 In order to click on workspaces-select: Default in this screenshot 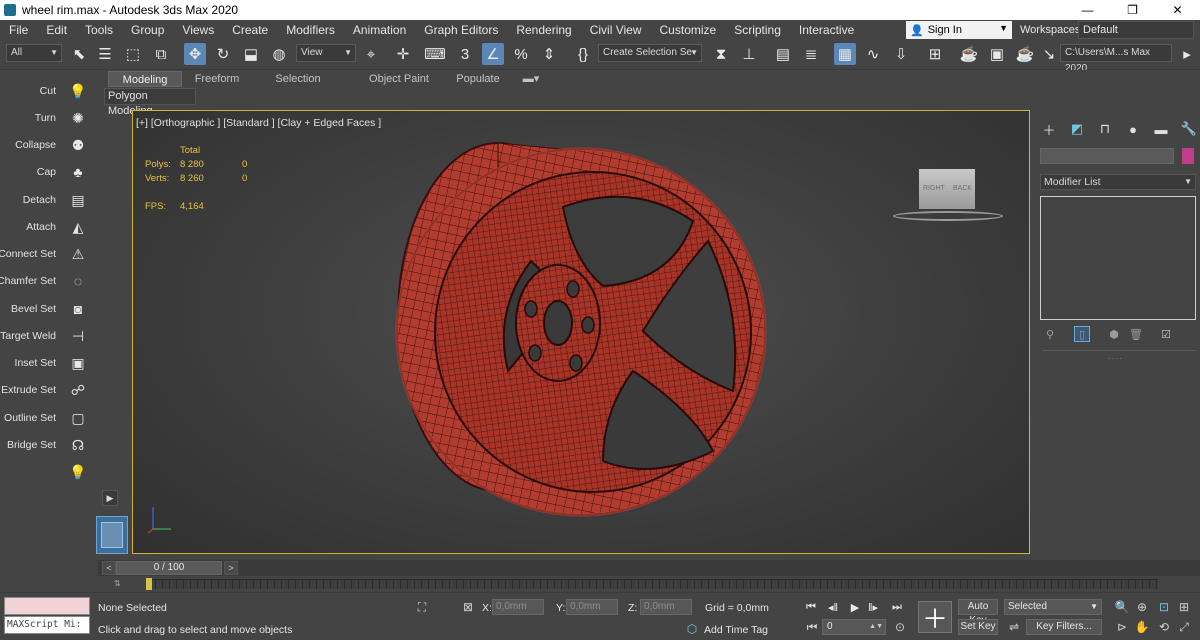, I will do `click(1136, 30)`.